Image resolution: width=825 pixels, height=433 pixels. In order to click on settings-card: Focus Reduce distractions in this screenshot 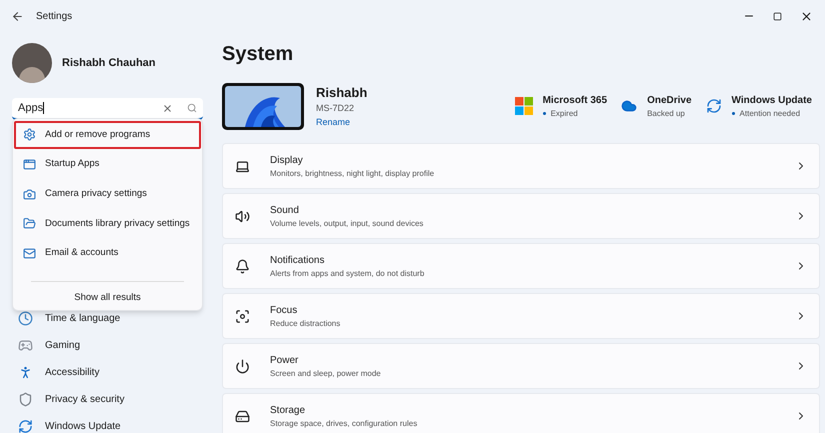, I will do `click(521, 316)`.